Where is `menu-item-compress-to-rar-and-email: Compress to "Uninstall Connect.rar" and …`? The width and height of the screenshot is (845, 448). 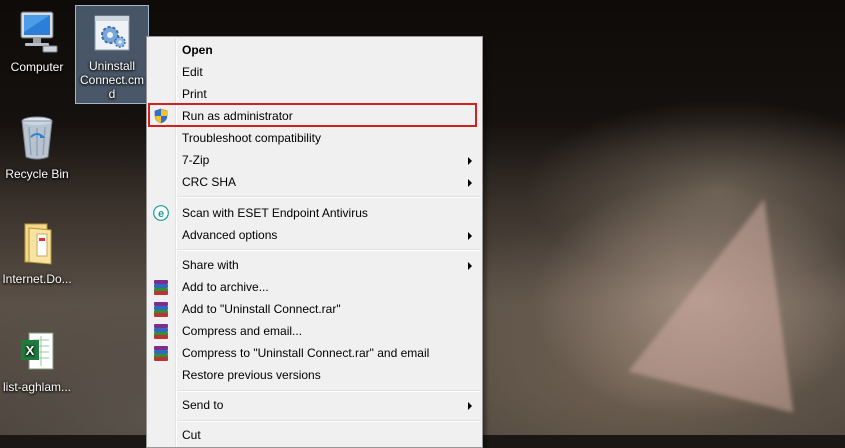
menu-item-compress-to-rar-and-email: Compress to "Uninstall Connect.rar" and … is located at coordinates (314, 353).